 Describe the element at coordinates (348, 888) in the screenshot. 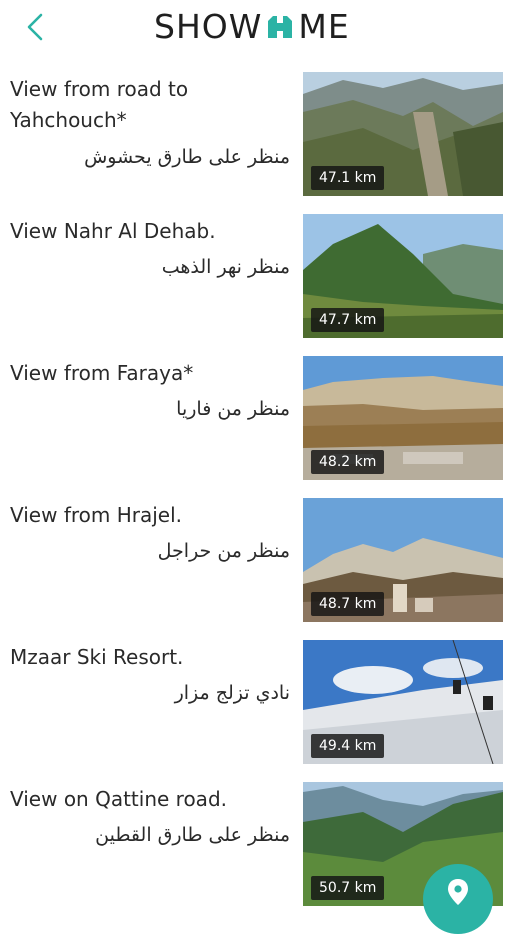

I see `distance-badge: 50.7 km` at that location.